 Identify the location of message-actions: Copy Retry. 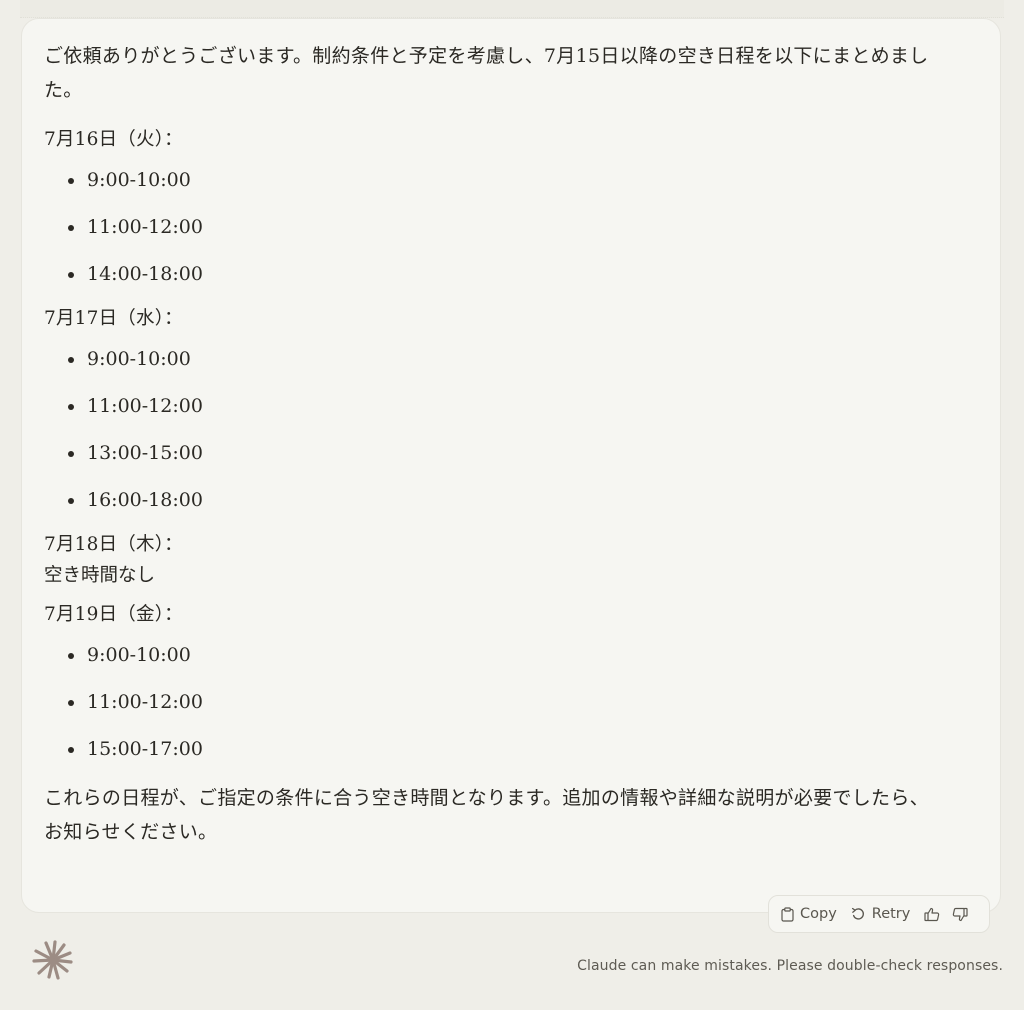
(879, 914).